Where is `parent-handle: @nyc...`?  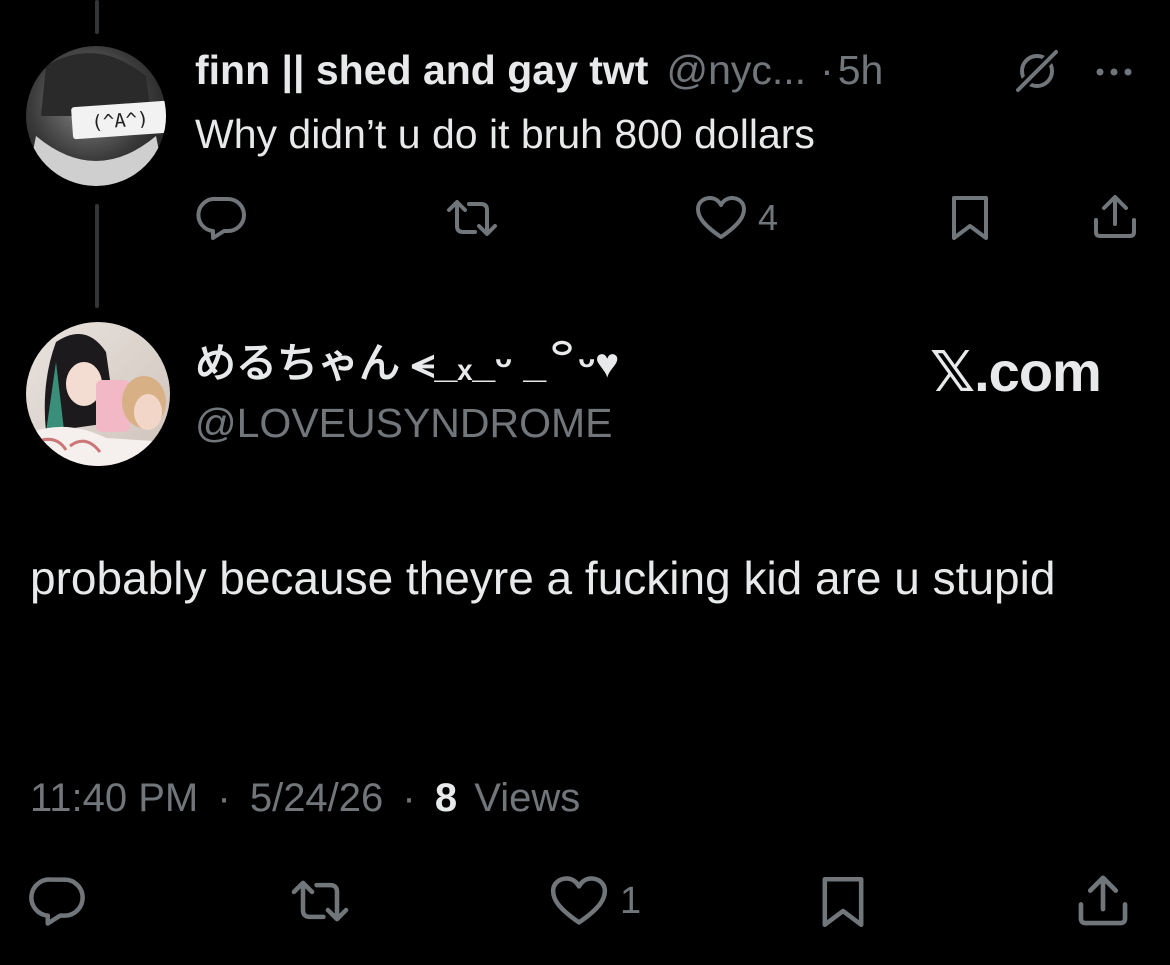
parent-handle: @nyc... is located at coordinates (736, 70).